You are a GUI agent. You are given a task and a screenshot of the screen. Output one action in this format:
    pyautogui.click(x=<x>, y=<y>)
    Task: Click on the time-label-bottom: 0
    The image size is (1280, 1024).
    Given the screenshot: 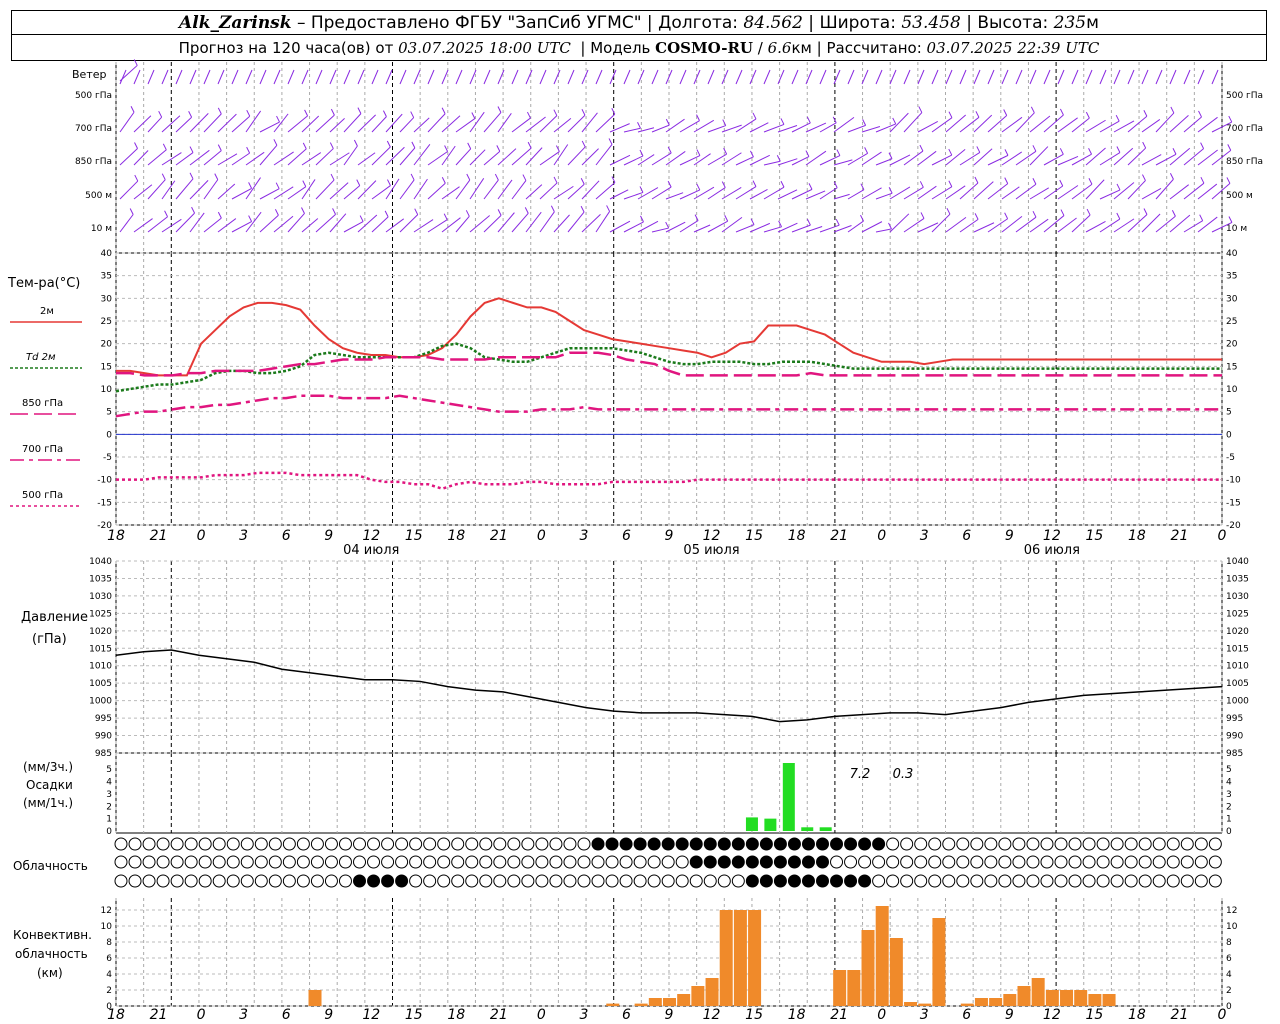 What is the action you would take?
    pyautogui.click(x=541, y=1015)
    